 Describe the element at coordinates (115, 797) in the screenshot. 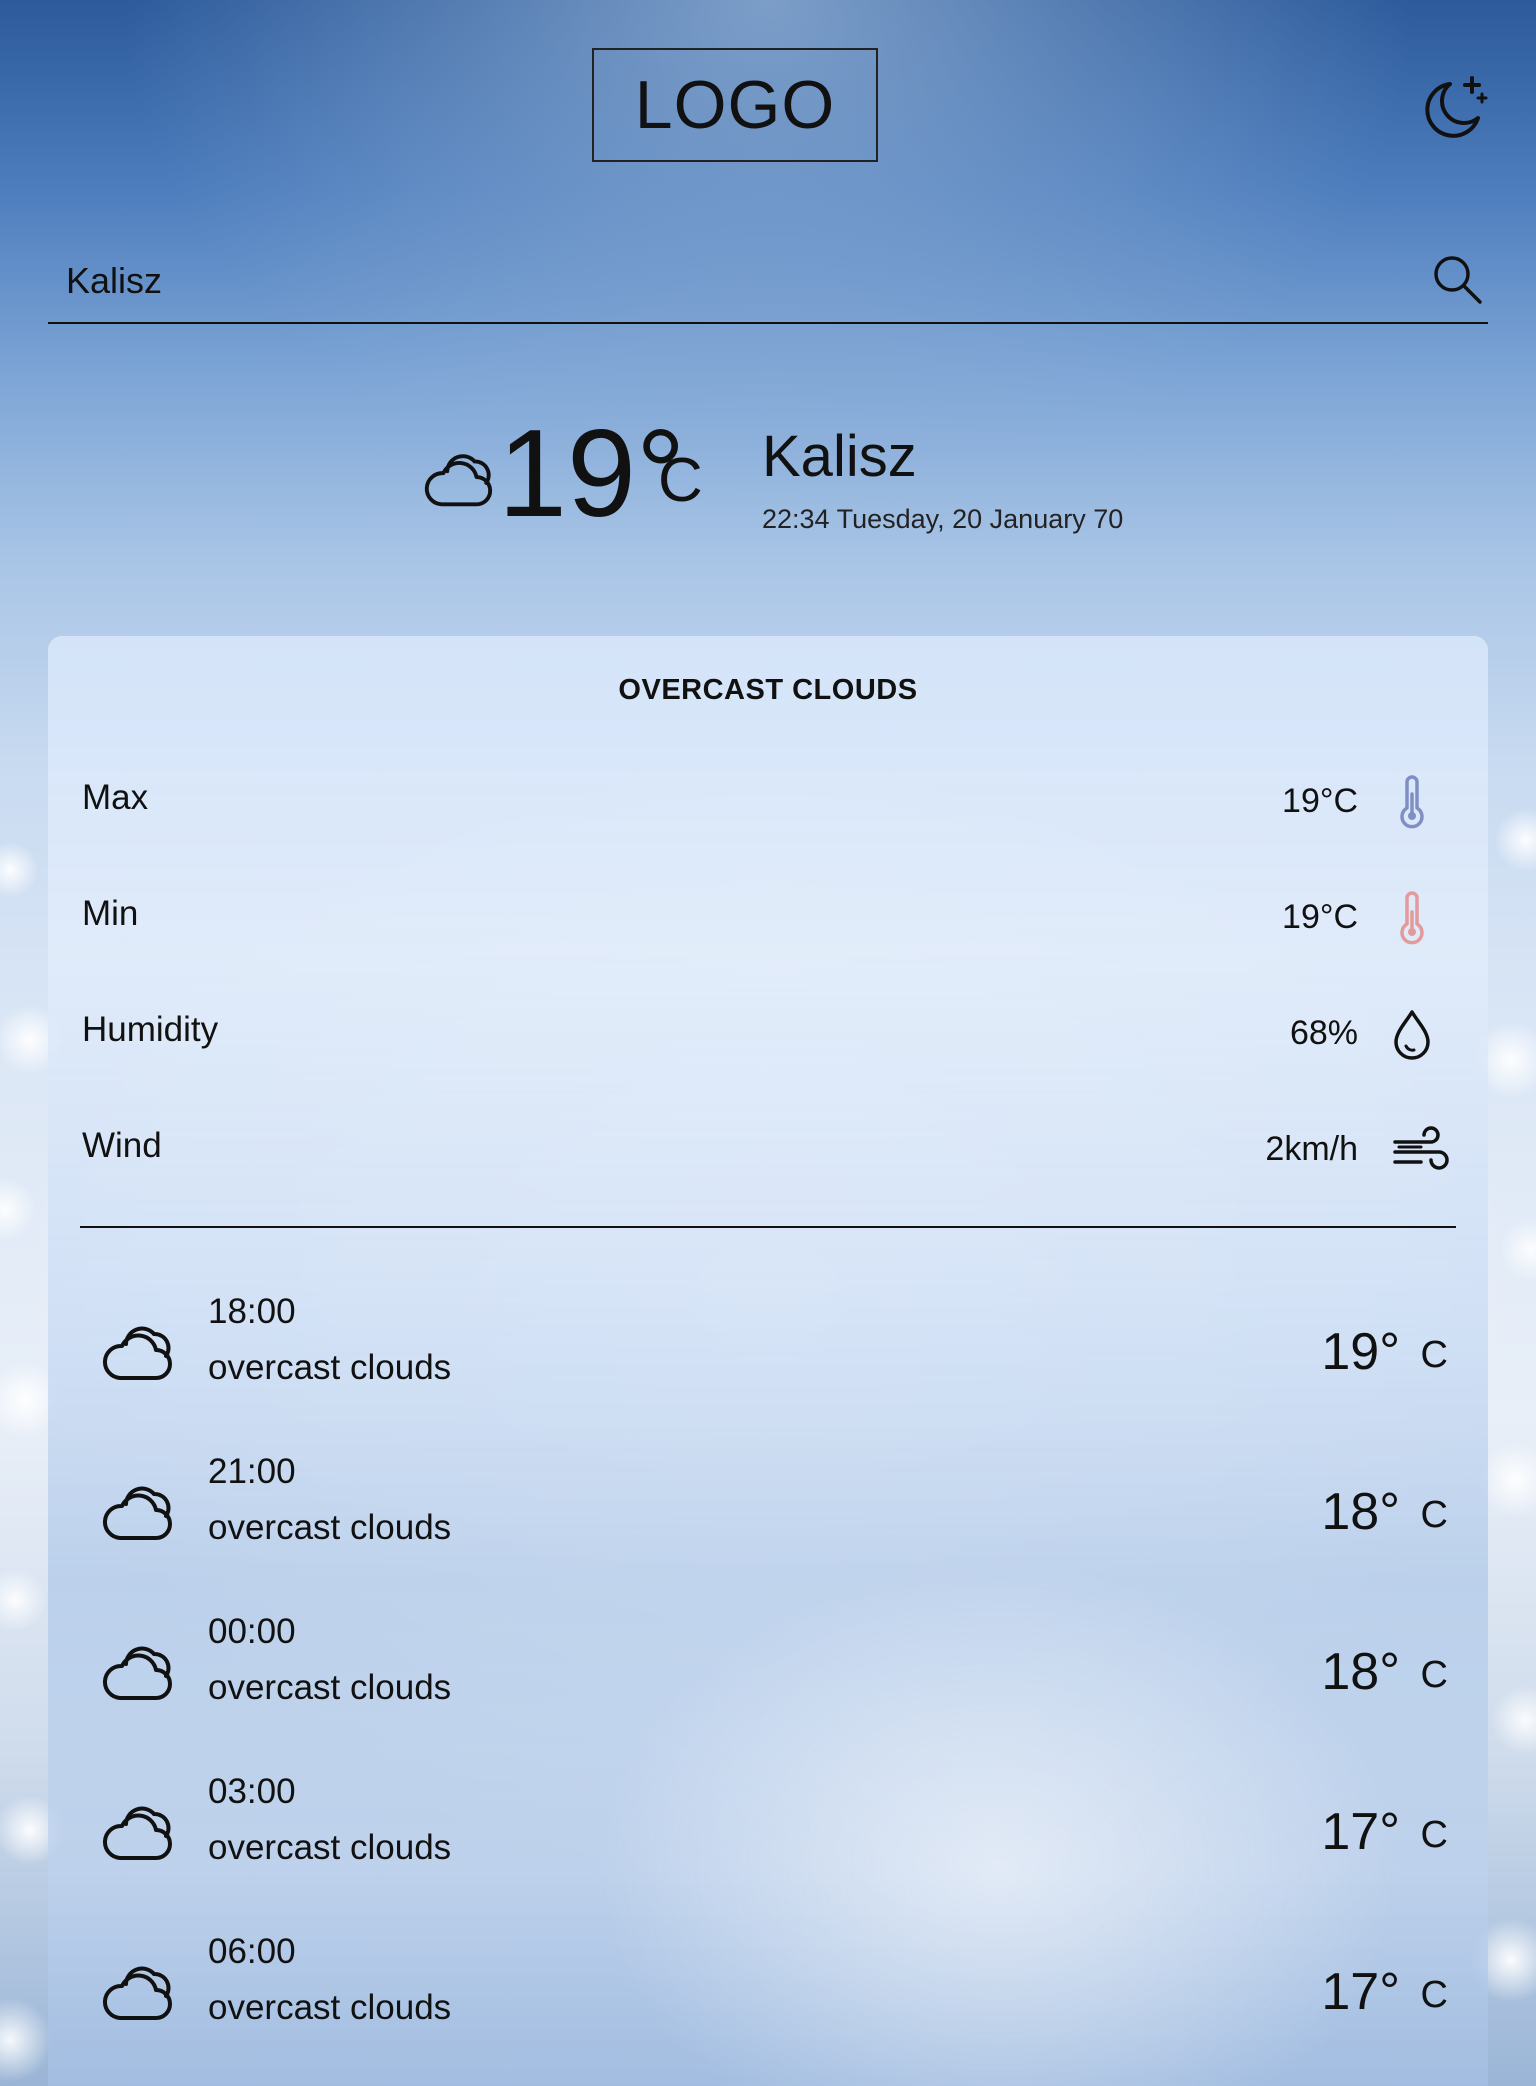

I see `detail-label: Max` at that location.